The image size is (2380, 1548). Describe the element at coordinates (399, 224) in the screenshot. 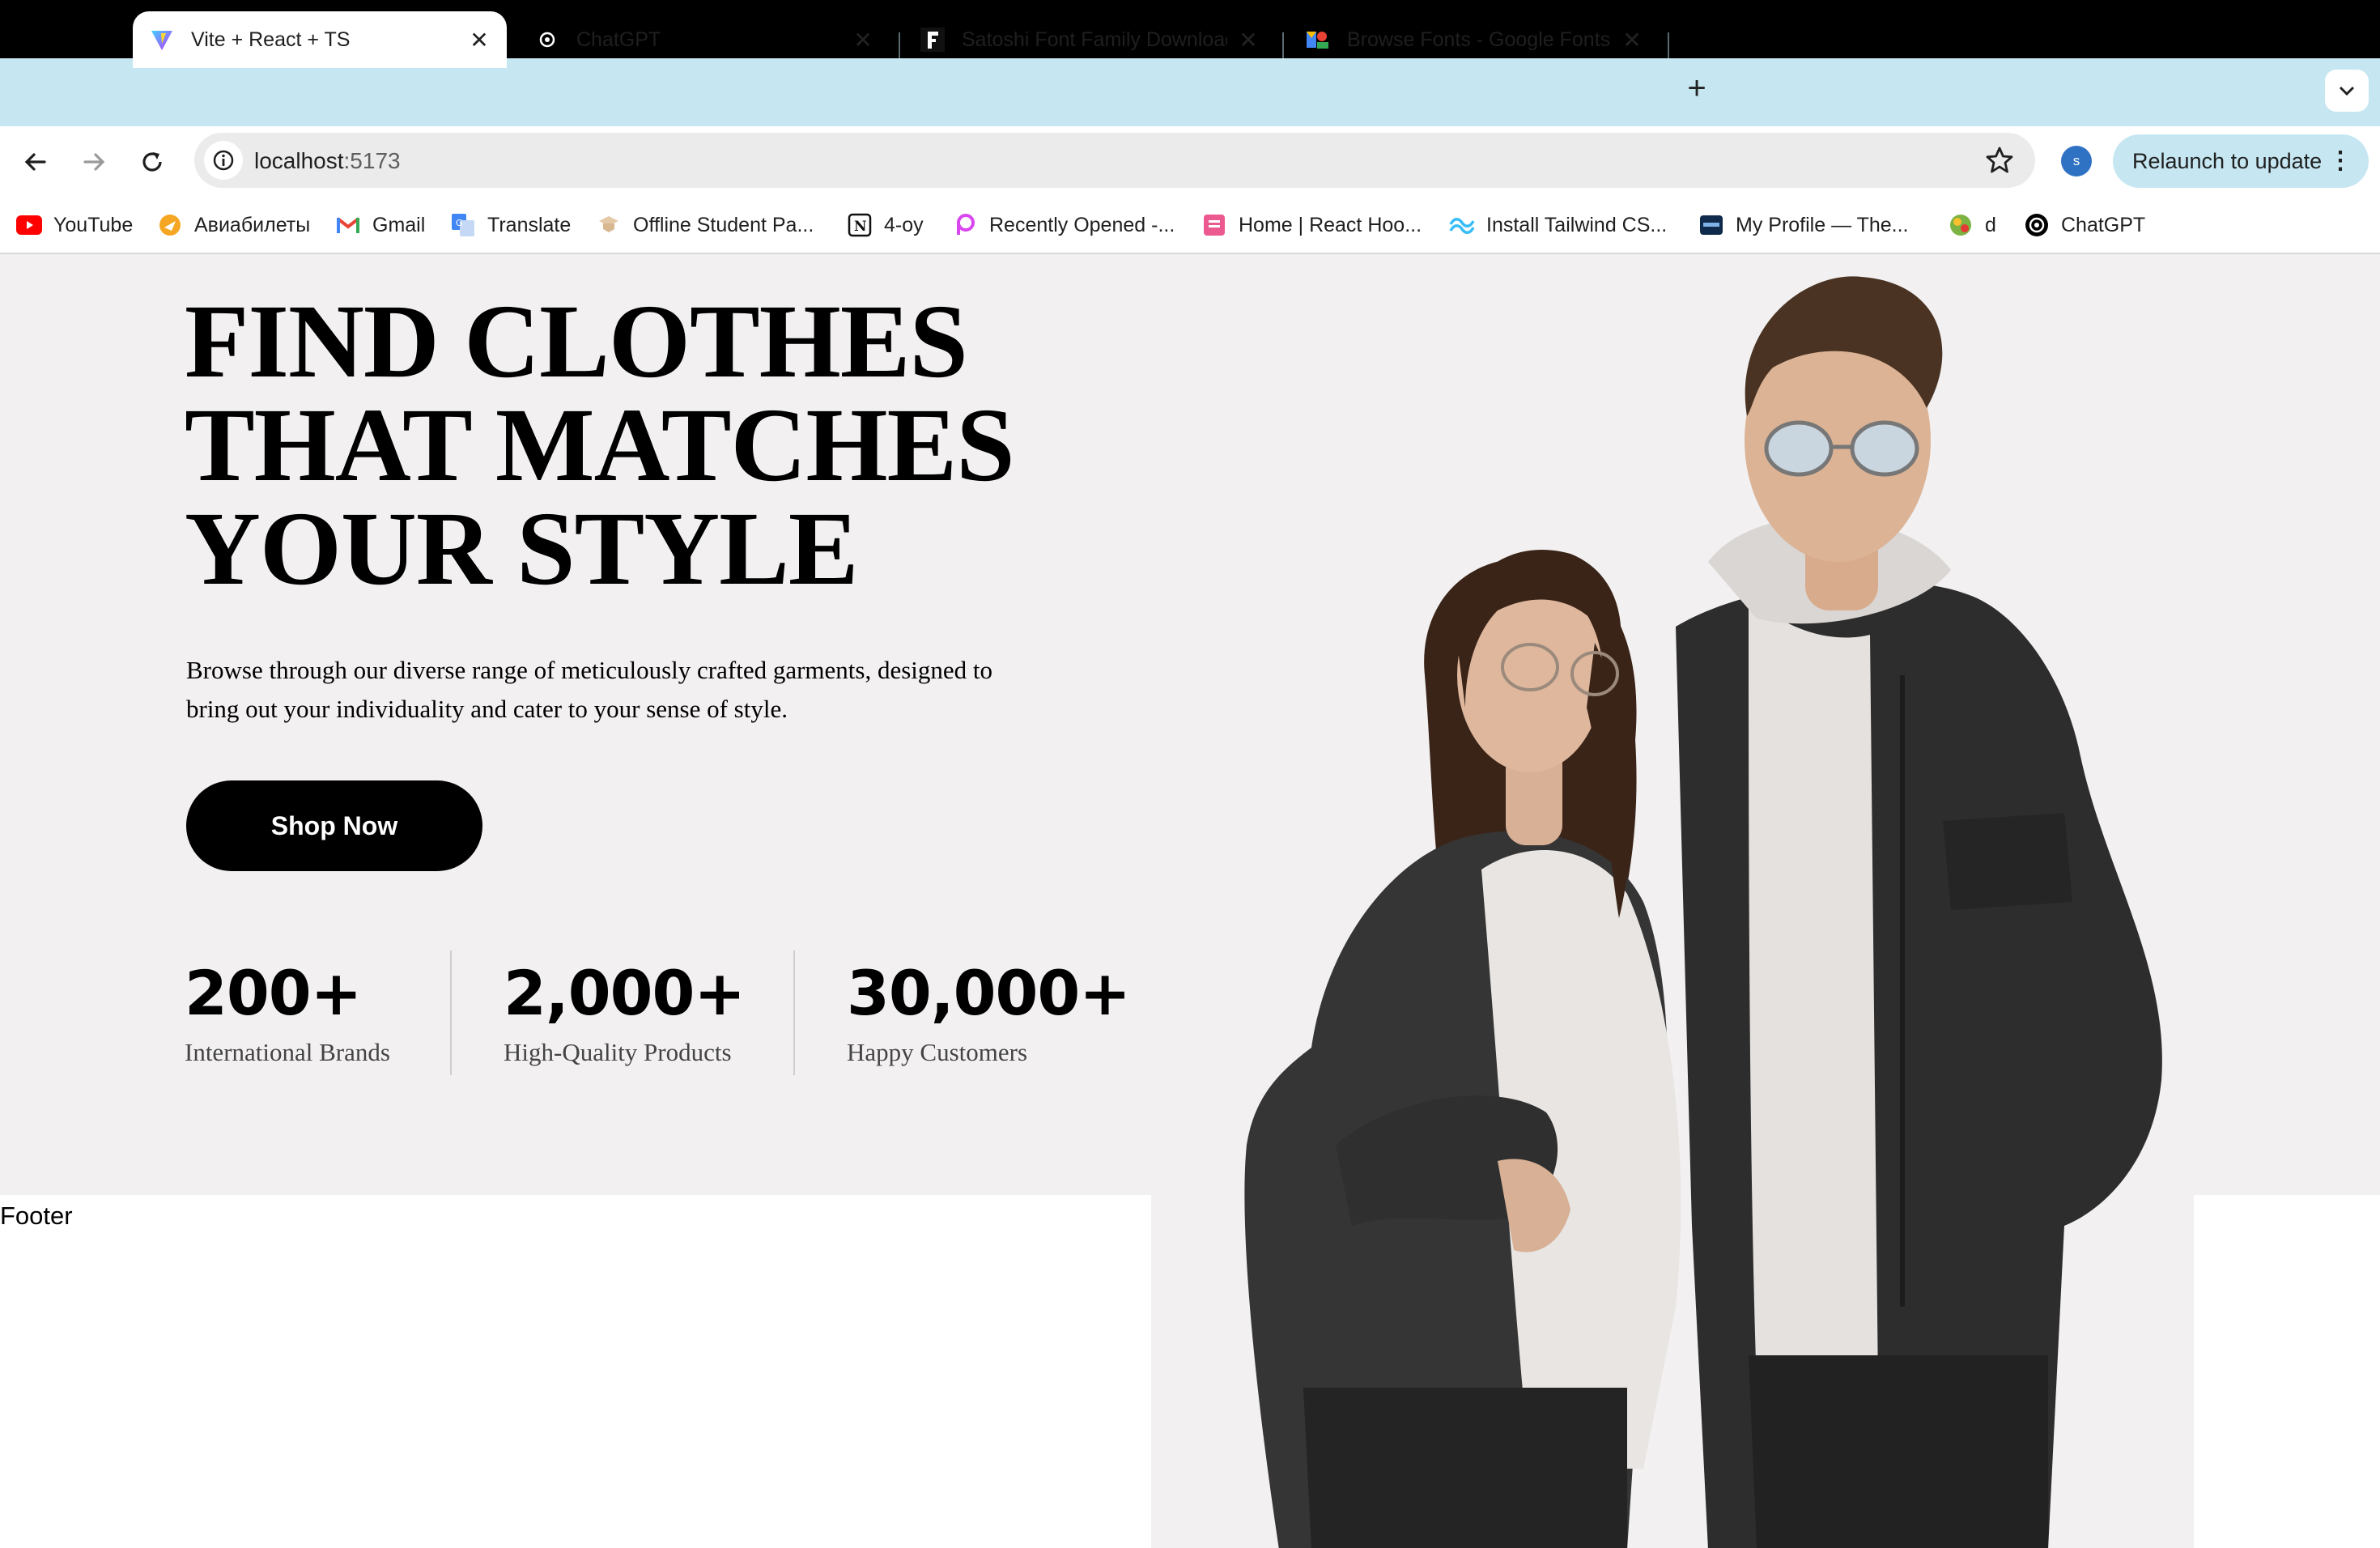

I see `bookmark-label: Gmail` at that location.